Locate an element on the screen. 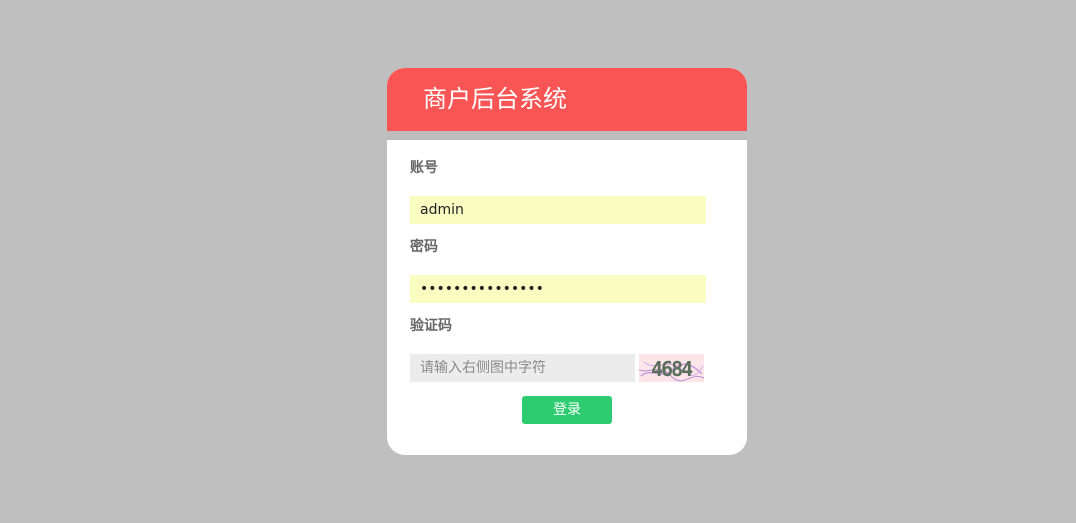  account-label: 账号 is located at coordinates (424, 168).